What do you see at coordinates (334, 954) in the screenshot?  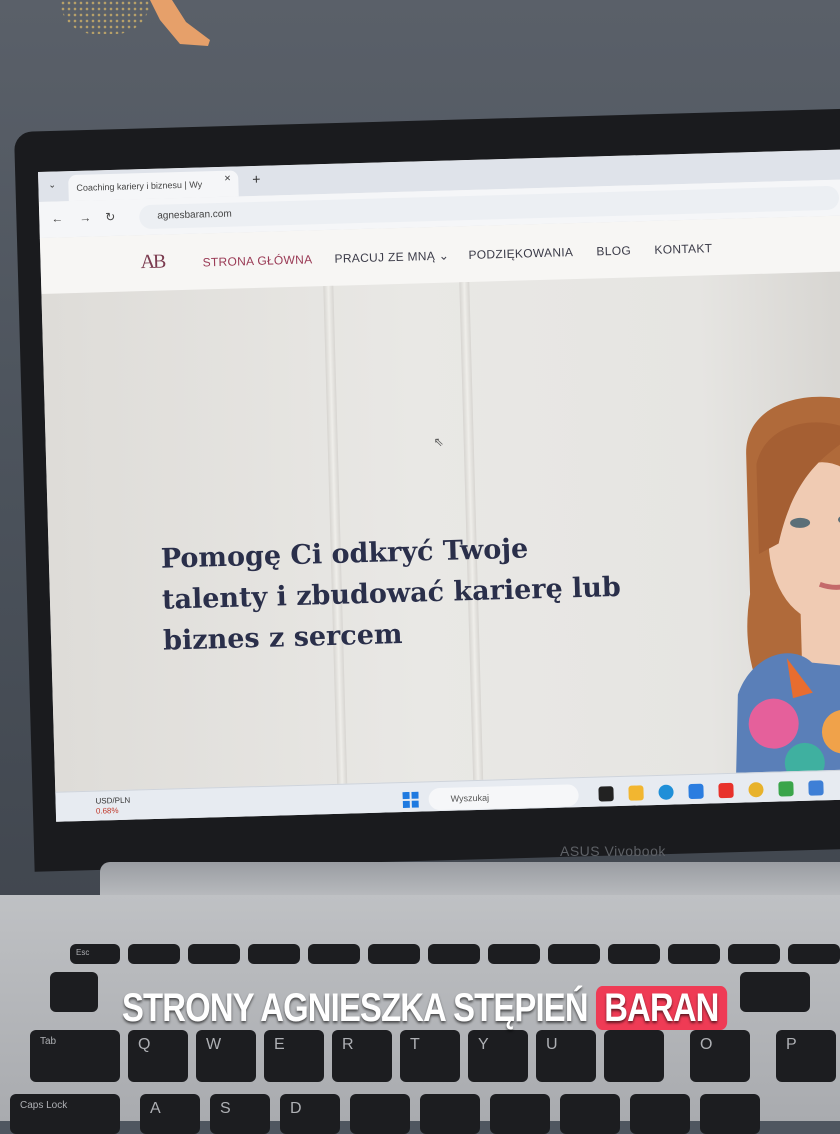 I see `key-f4` at bounding box center [334, 954].